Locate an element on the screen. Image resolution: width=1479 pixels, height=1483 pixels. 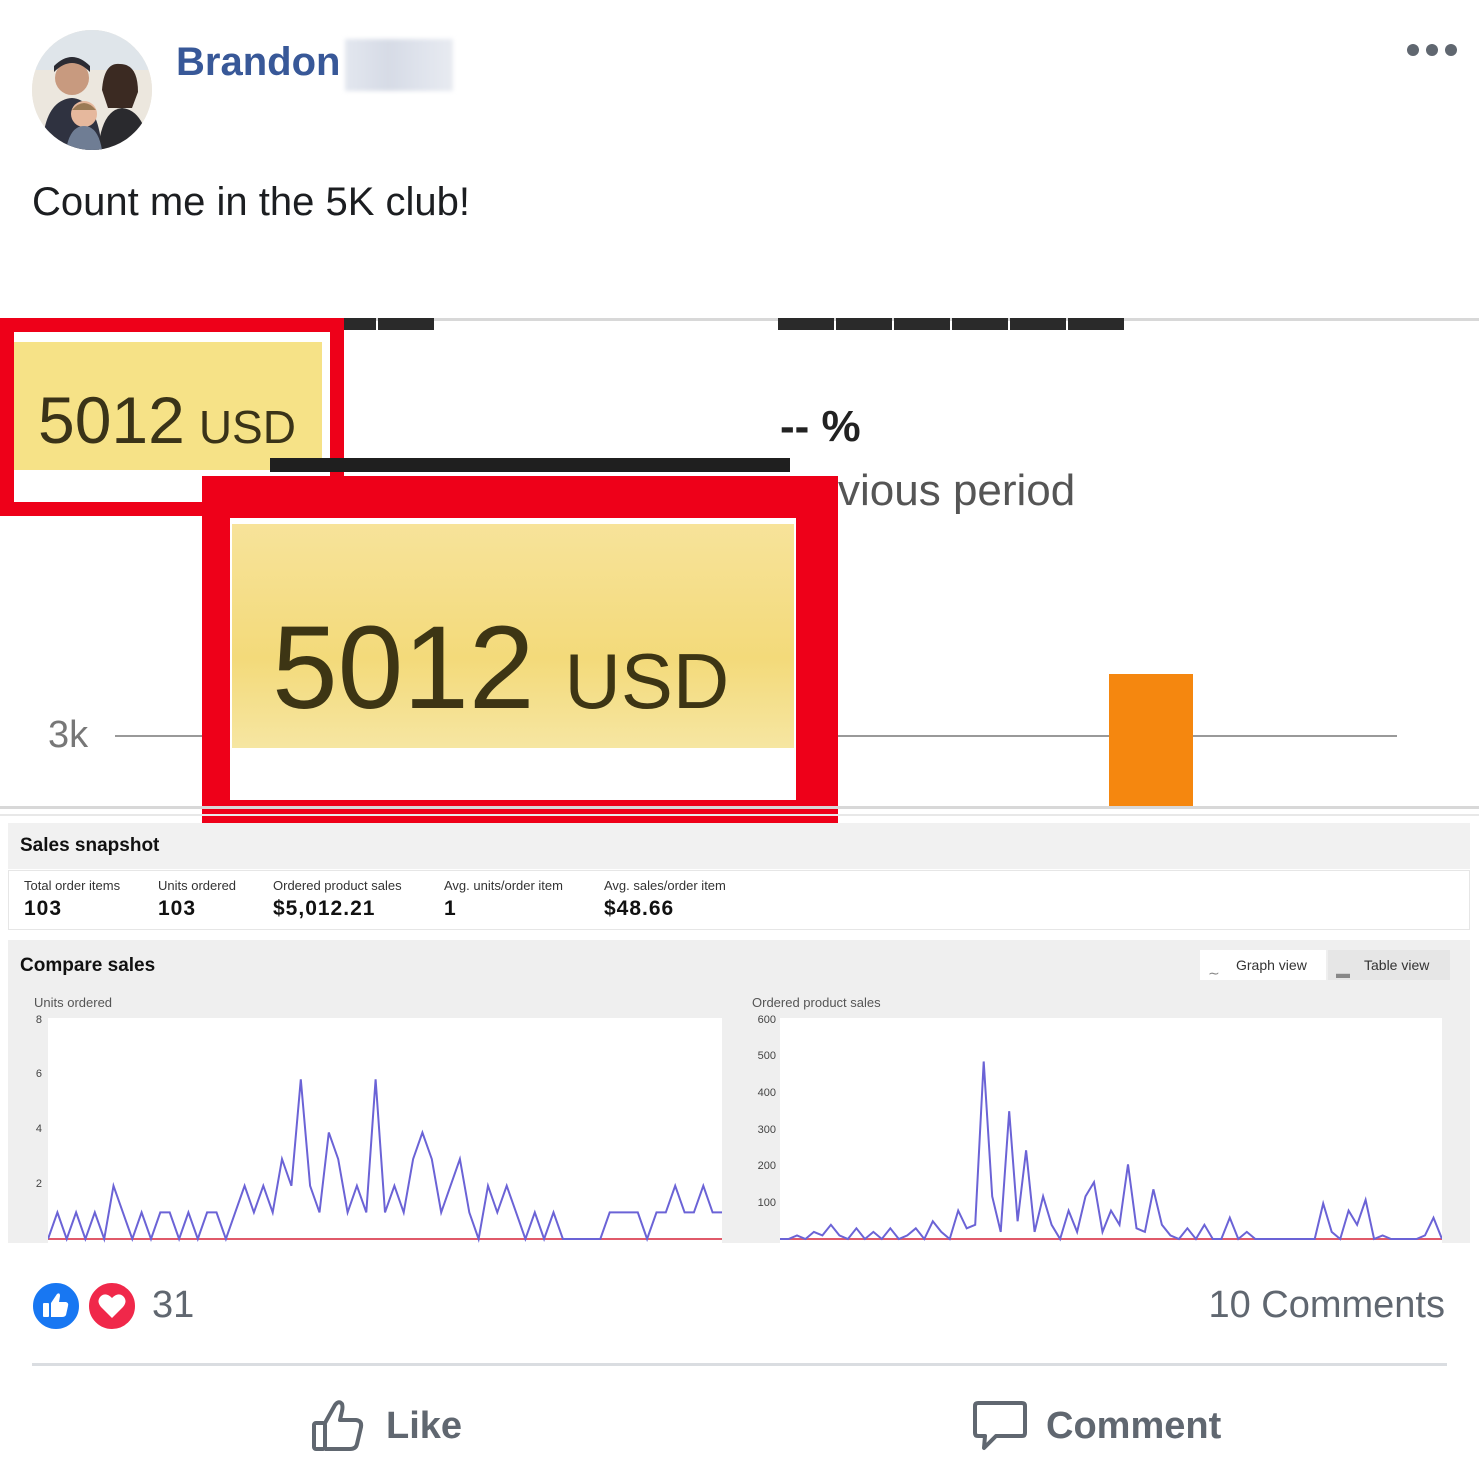
y-tick: 200 is located at coordinates (766, 1166).